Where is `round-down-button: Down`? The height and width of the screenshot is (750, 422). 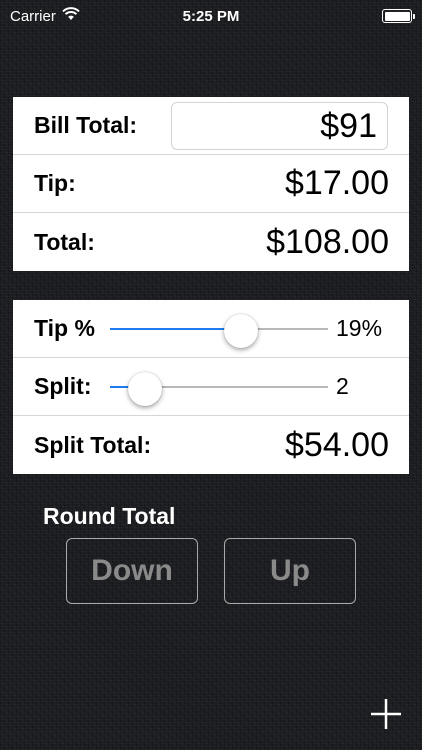
round-down-button: Down is located at coordinates (132, 571).